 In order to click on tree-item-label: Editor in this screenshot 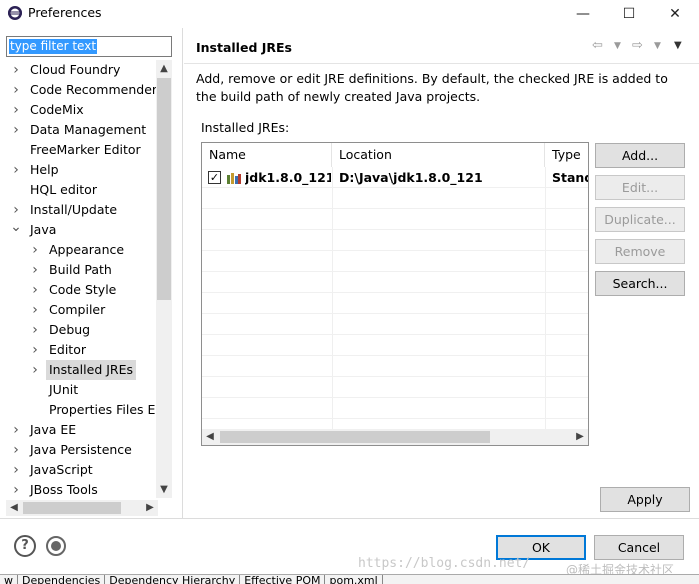, I will do `click(67, 349)`.